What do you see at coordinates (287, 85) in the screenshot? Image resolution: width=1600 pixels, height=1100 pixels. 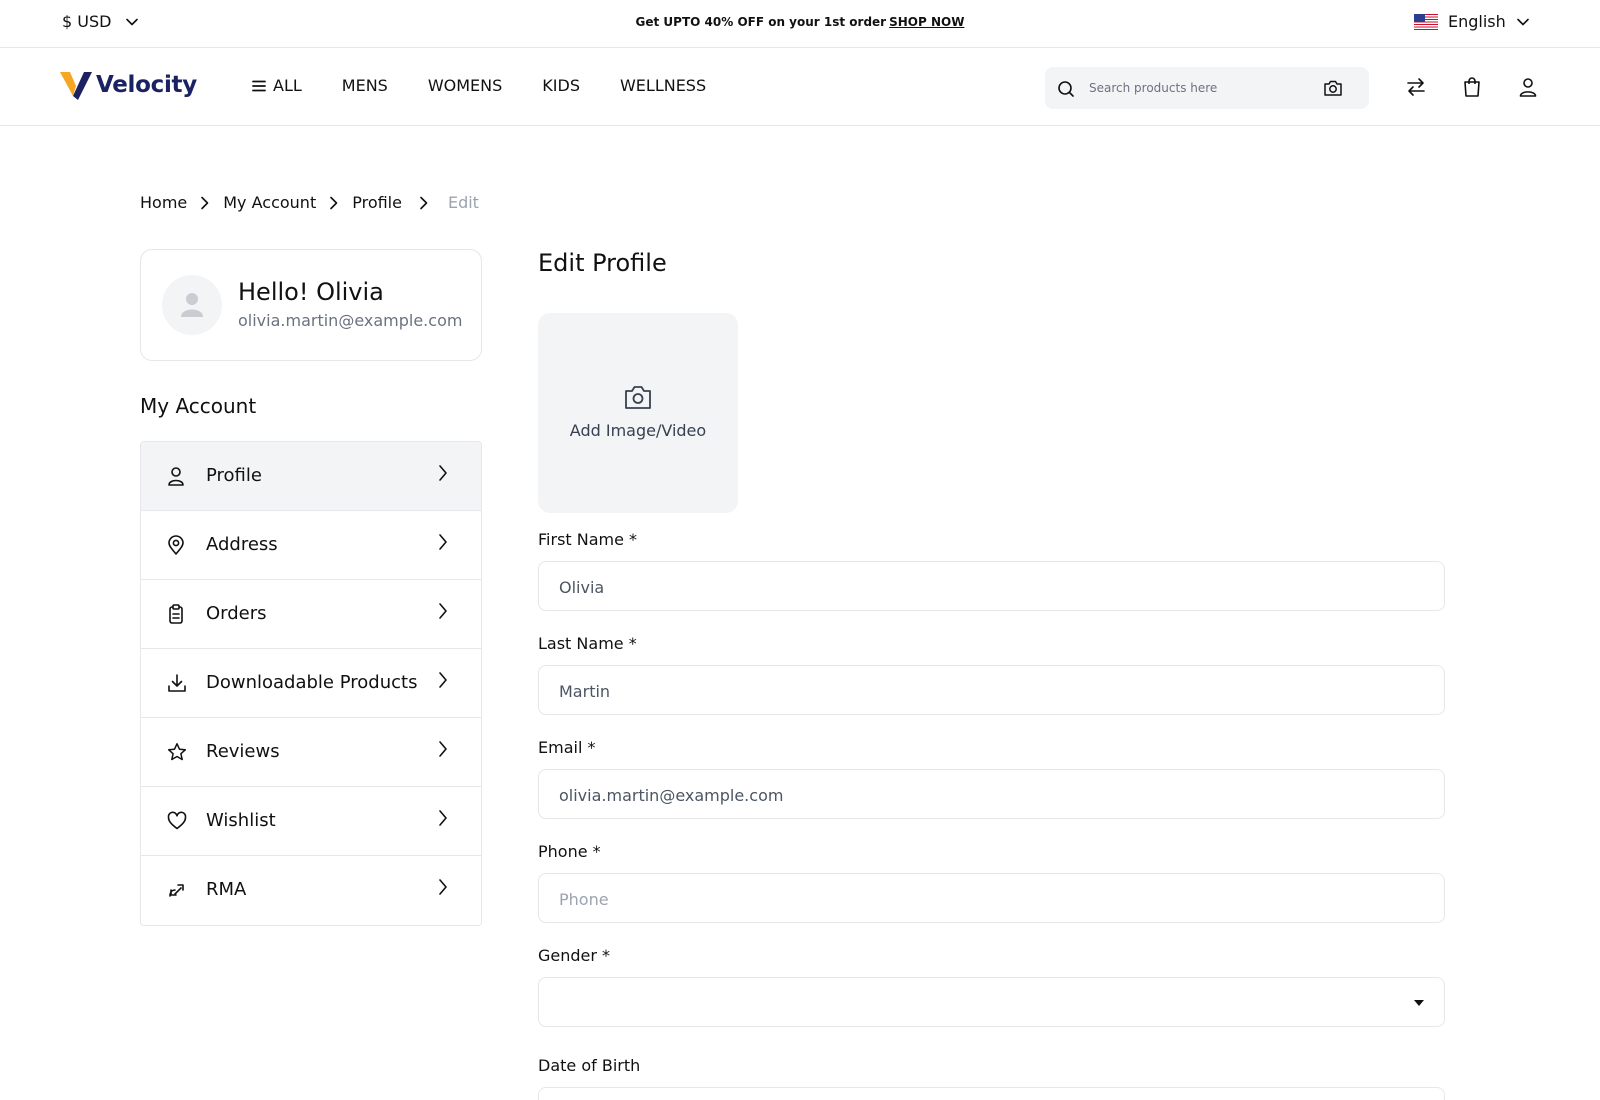 I see `nav-all-label: ALL` at bounding box center [287, 85].